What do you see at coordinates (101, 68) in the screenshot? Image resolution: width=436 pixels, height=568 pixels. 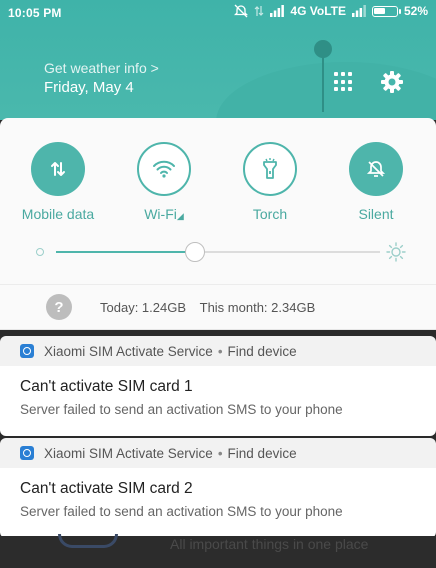 I see `weather-link: Get weather info >` at bounding box center [101, 68].